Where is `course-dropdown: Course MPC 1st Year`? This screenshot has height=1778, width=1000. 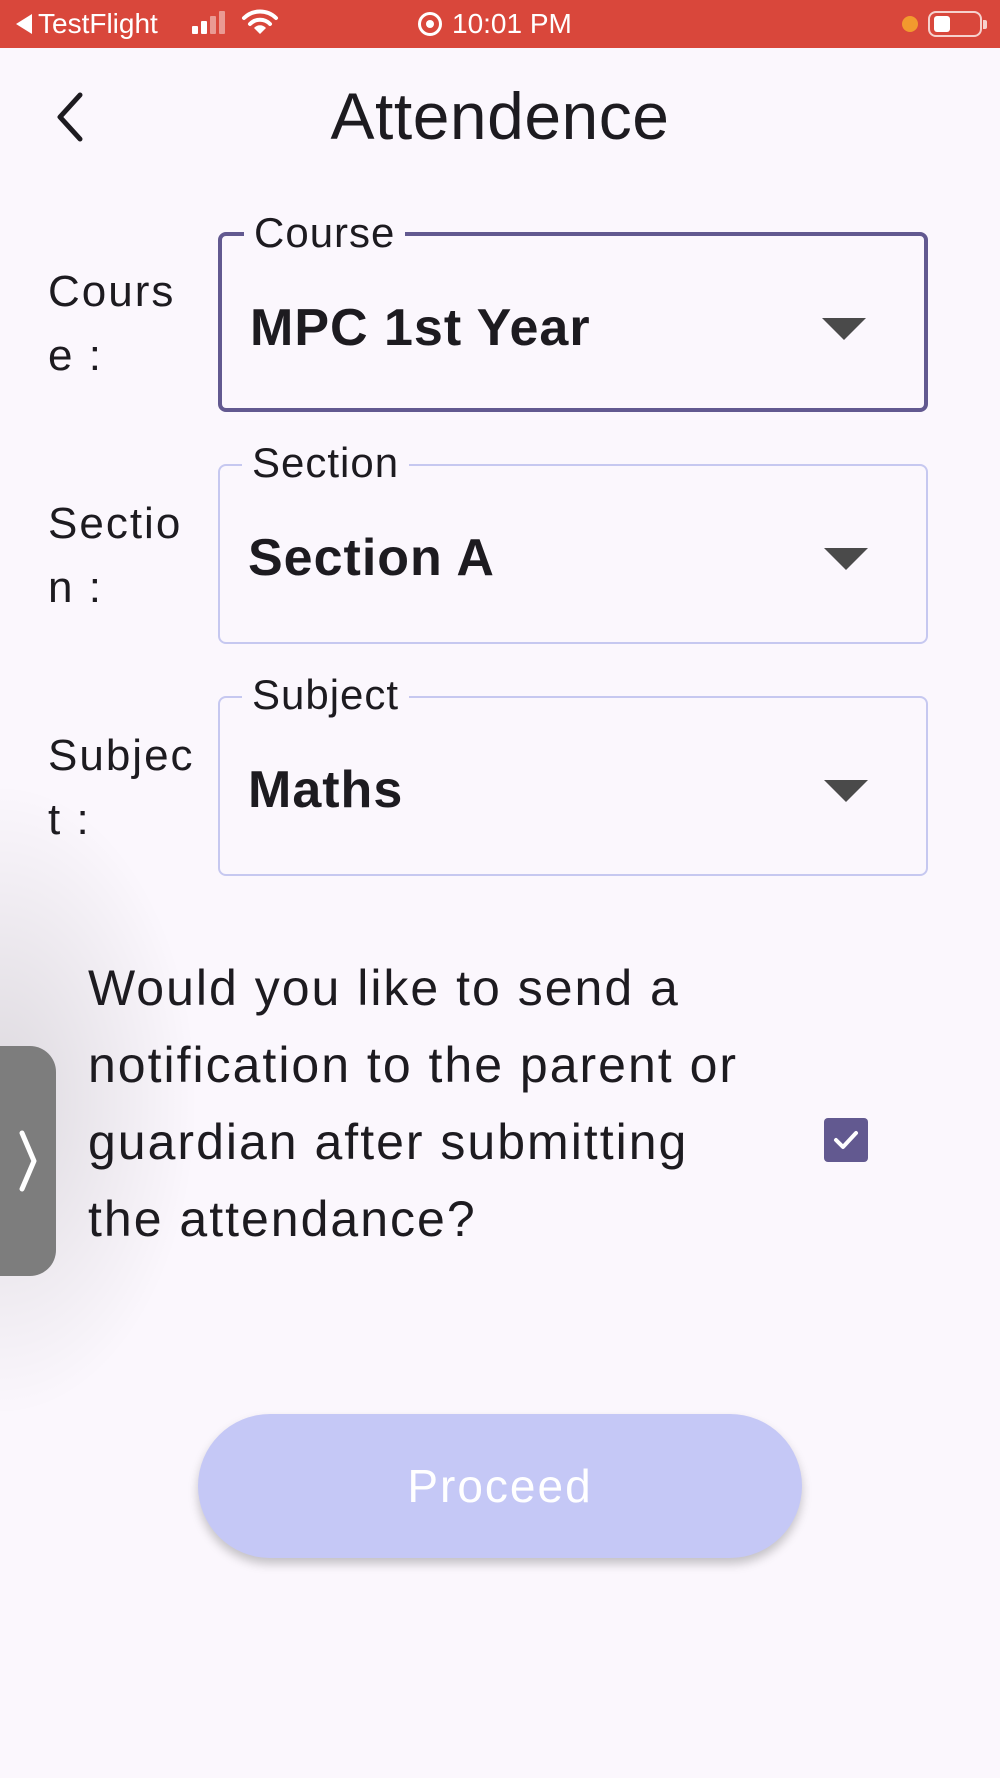
course-dropdown: Course MPC 1st Year is located at coordinates (573, 311).